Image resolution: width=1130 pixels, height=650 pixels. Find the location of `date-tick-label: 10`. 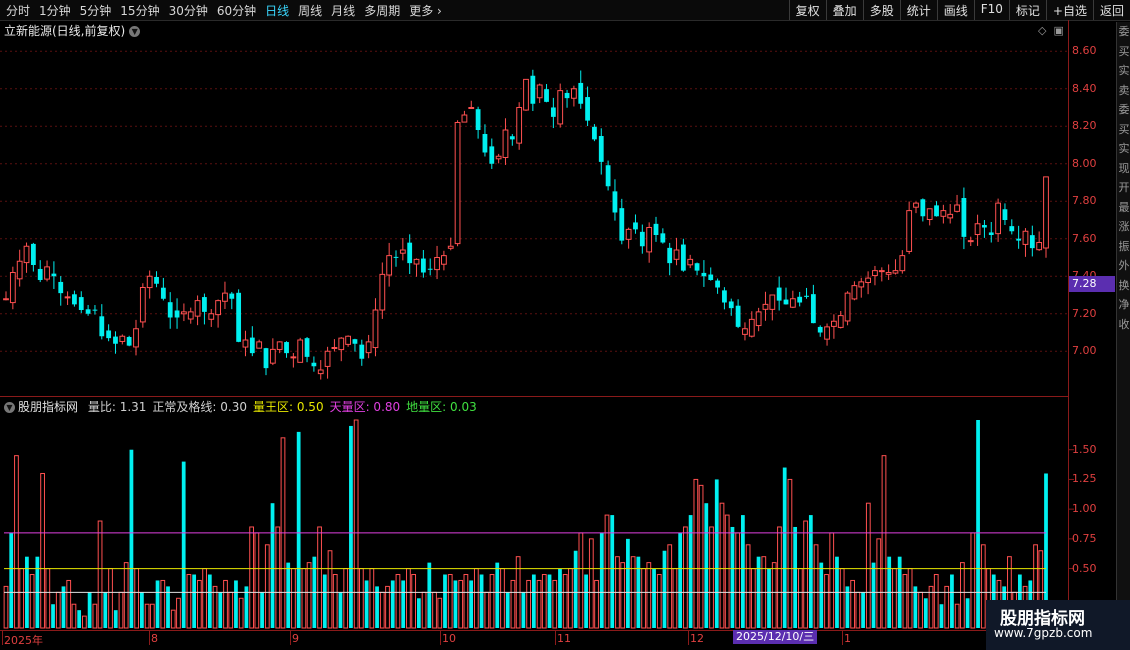

date-tick-label: 10 is located at coordinates (449, 638).